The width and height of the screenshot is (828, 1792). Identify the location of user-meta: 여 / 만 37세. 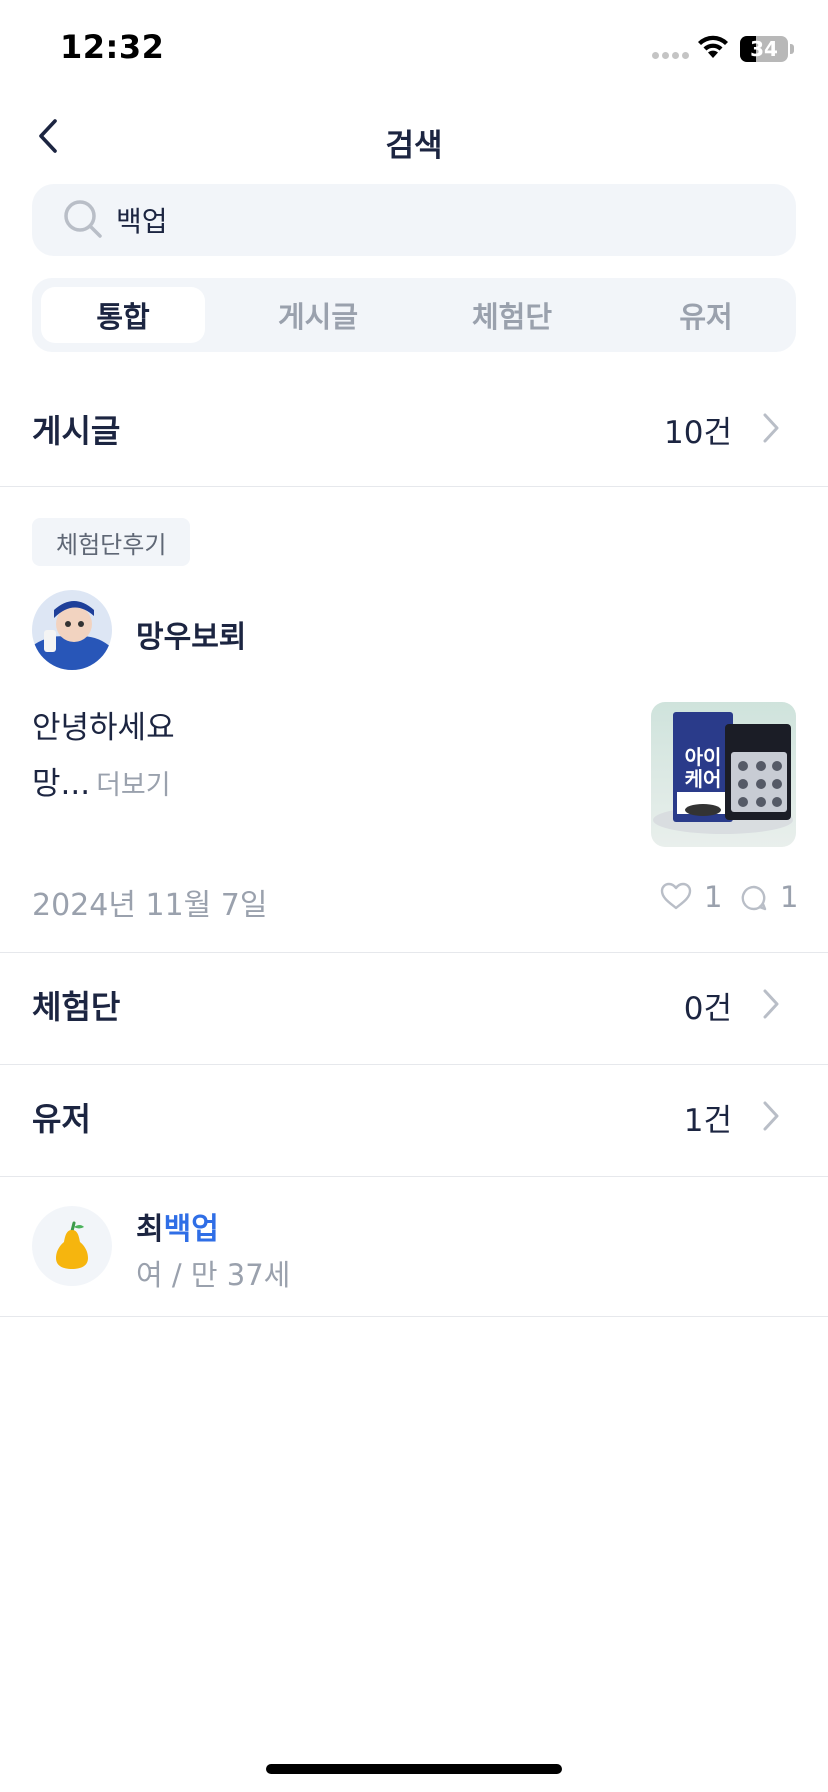
(213, 1275).